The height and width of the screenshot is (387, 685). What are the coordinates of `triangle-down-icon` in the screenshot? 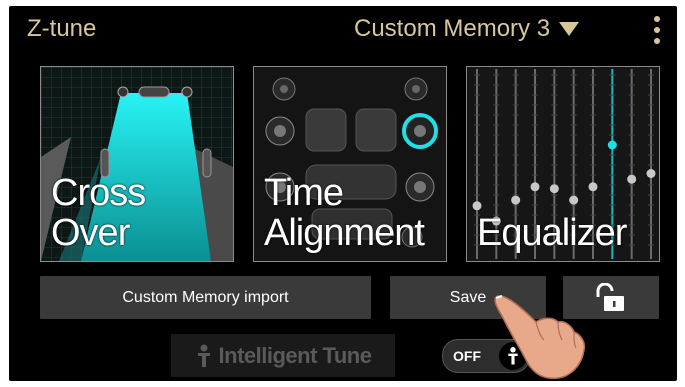 It's located at (569, 29).